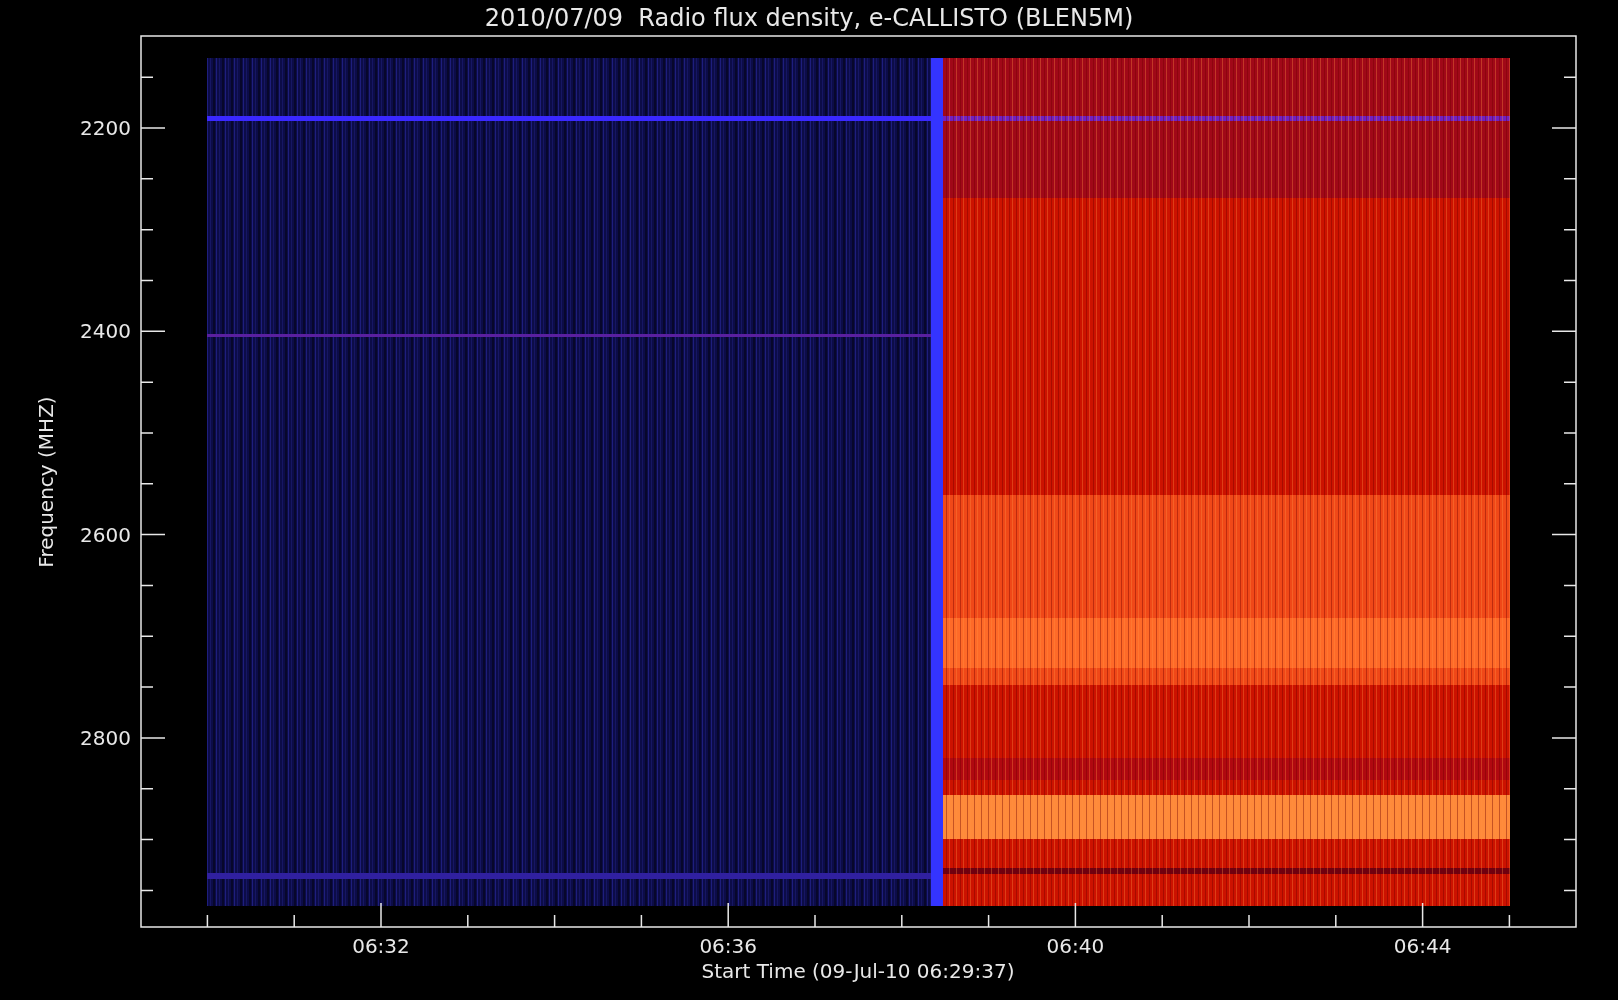  What do you see at coordinates (105, 534) in the screenshot?
I see `y-tick-label: 2600` at bounding box center [105, 534].